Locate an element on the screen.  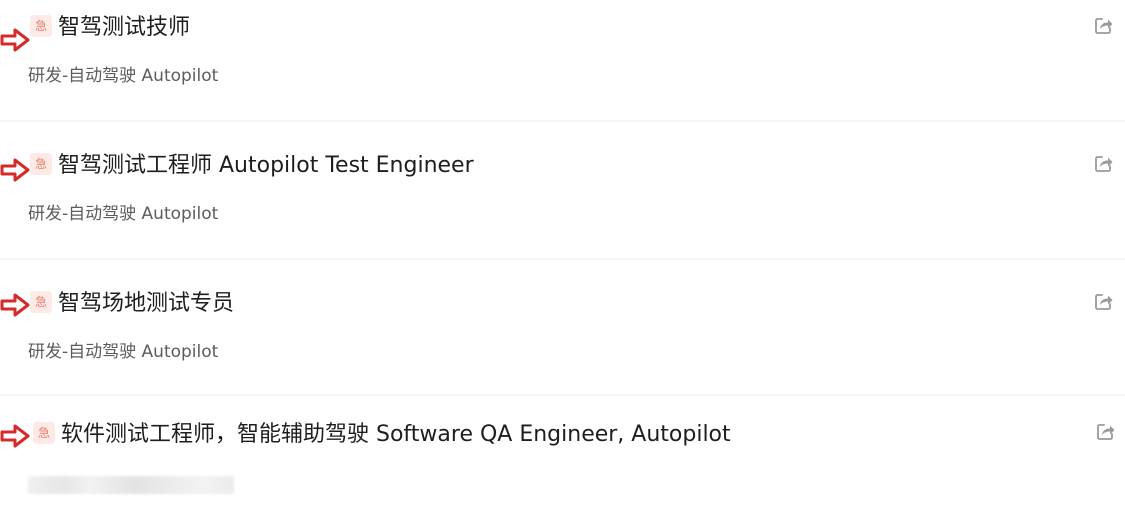
job-title: 智驾测试工程师 Autopilot Test Engineer is located at coordinates (266, 166).